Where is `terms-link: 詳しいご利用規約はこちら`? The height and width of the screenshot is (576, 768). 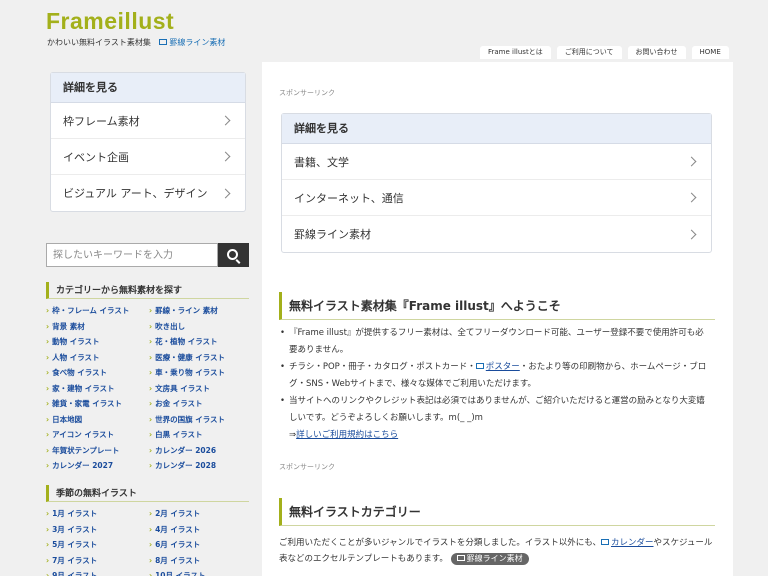
terms-link: 詳しいご利用規約はこちら is located at coordinates (347, 435).